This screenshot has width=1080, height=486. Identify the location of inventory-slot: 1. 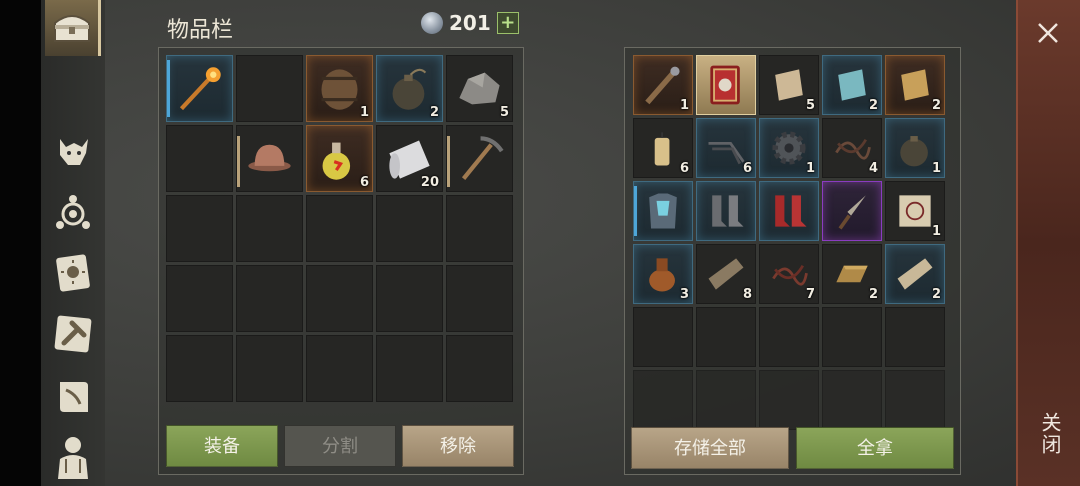
(339, 88).